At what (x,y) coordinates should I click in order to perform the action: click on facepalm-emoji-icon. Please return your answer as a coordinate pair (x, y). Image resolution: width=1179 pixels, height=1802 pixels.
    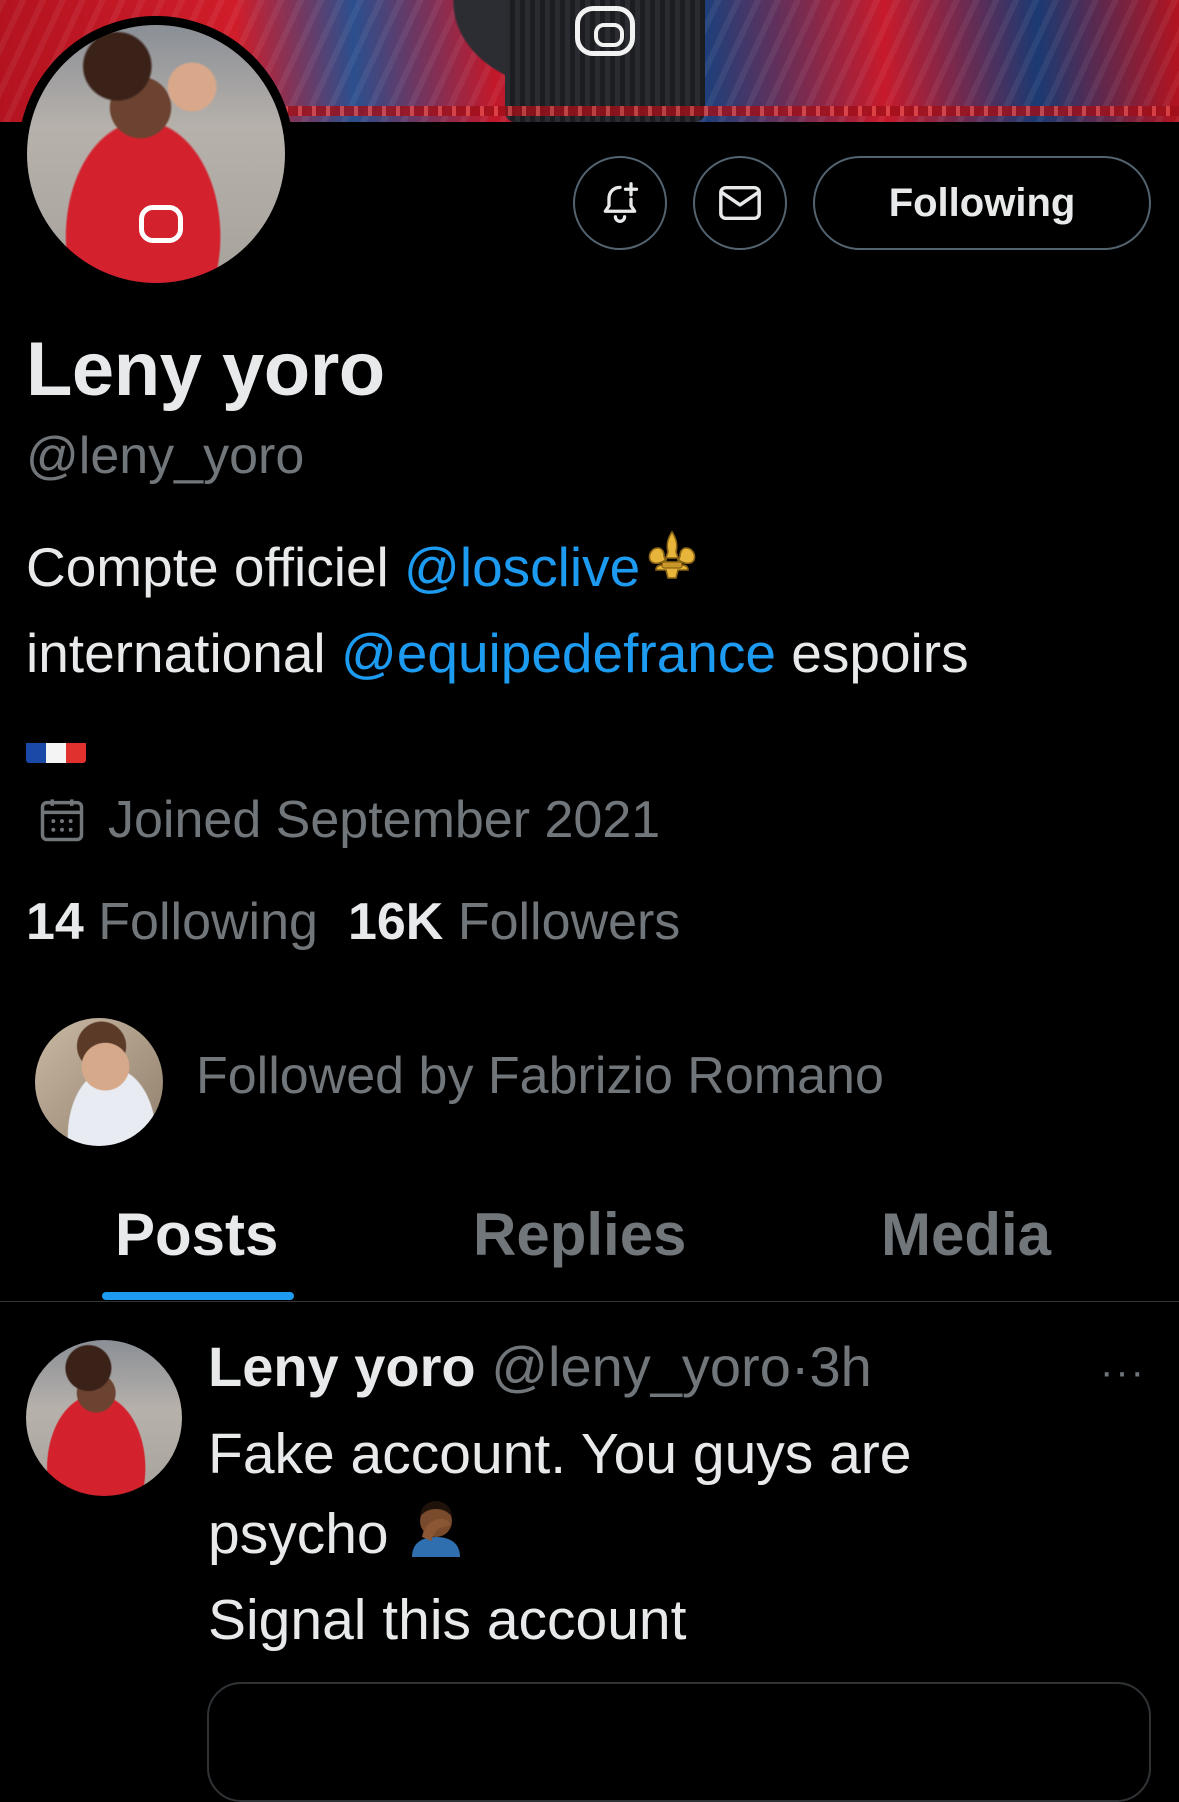
    Looking at the image, I should click on (436, 1537).